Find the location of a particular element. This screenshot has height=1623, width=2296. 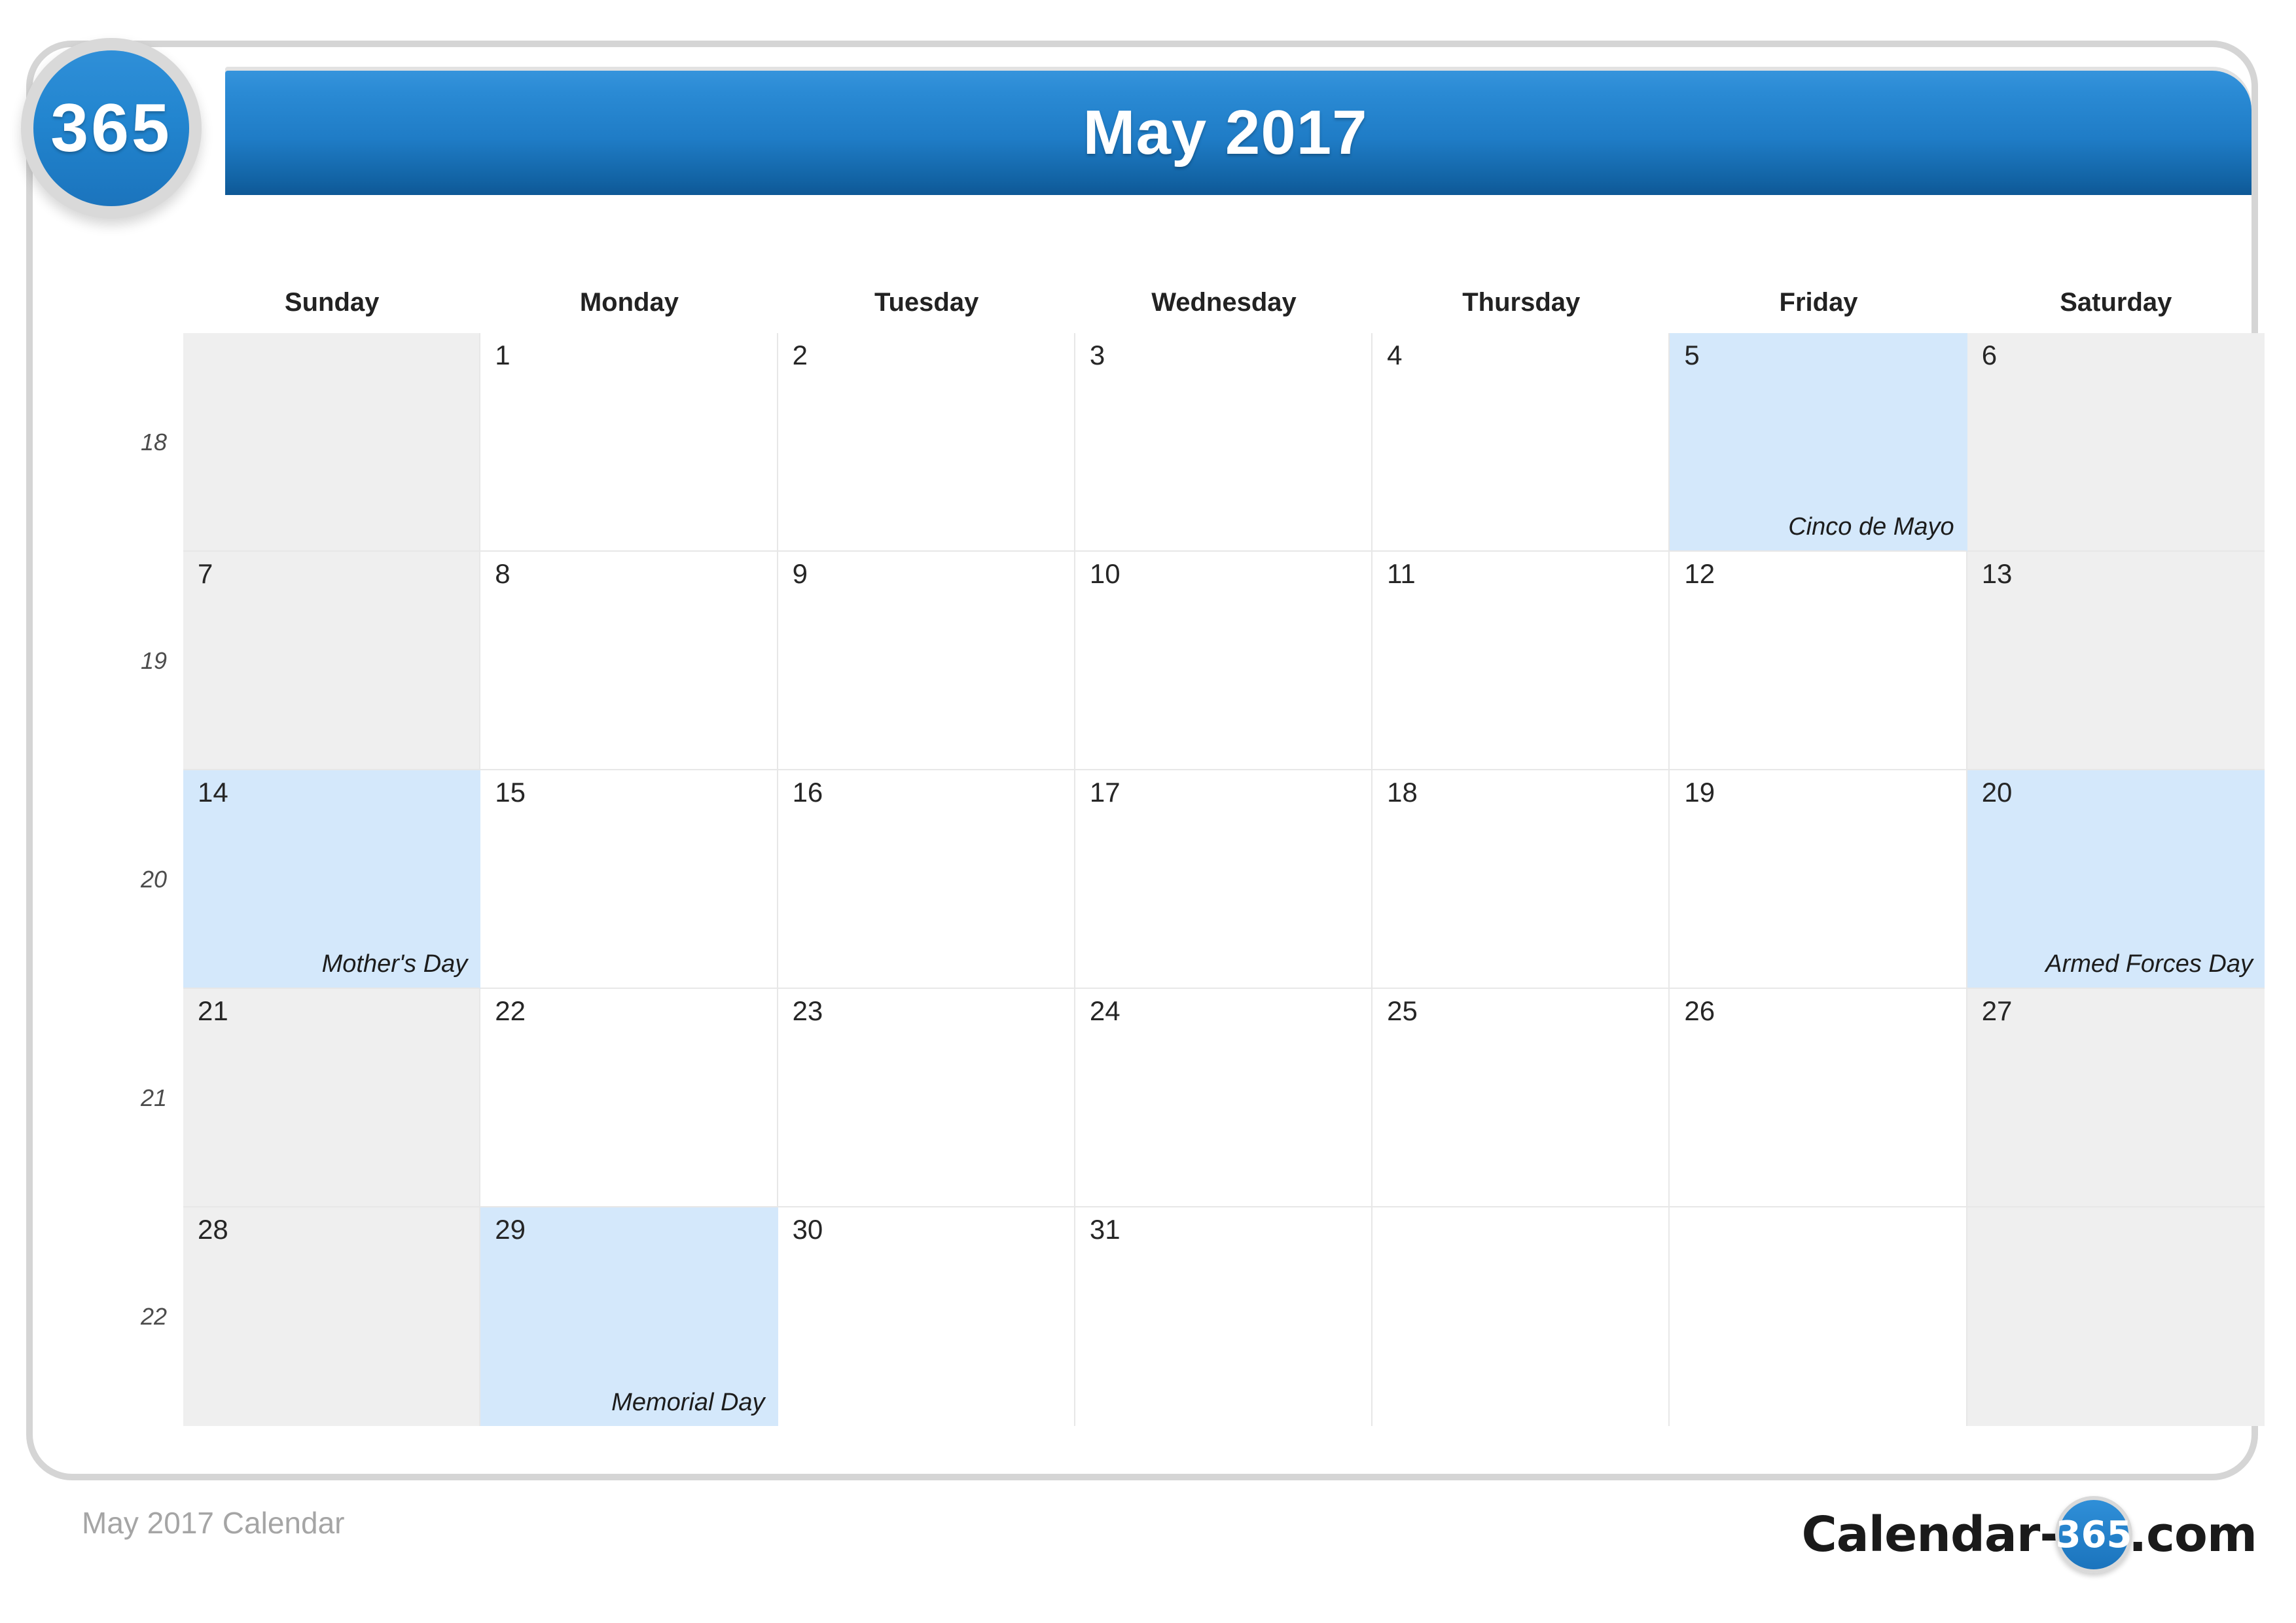

day-number: 17 is located at coordinates (1105, 793).